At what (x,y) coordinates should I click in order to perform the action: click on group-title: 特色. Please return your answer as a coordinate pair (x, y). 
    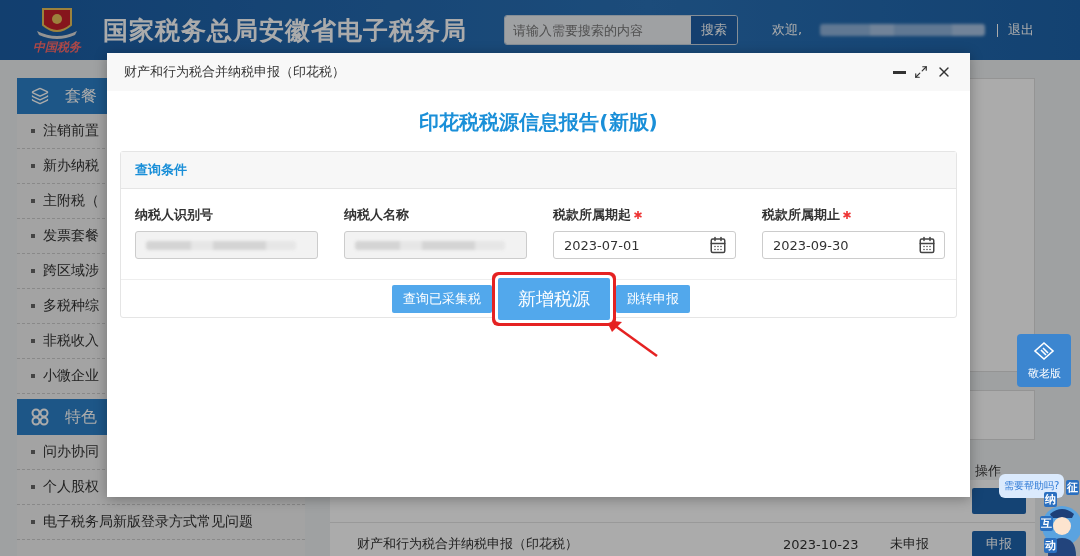
    Looking at the image, I should click on (81, 417).